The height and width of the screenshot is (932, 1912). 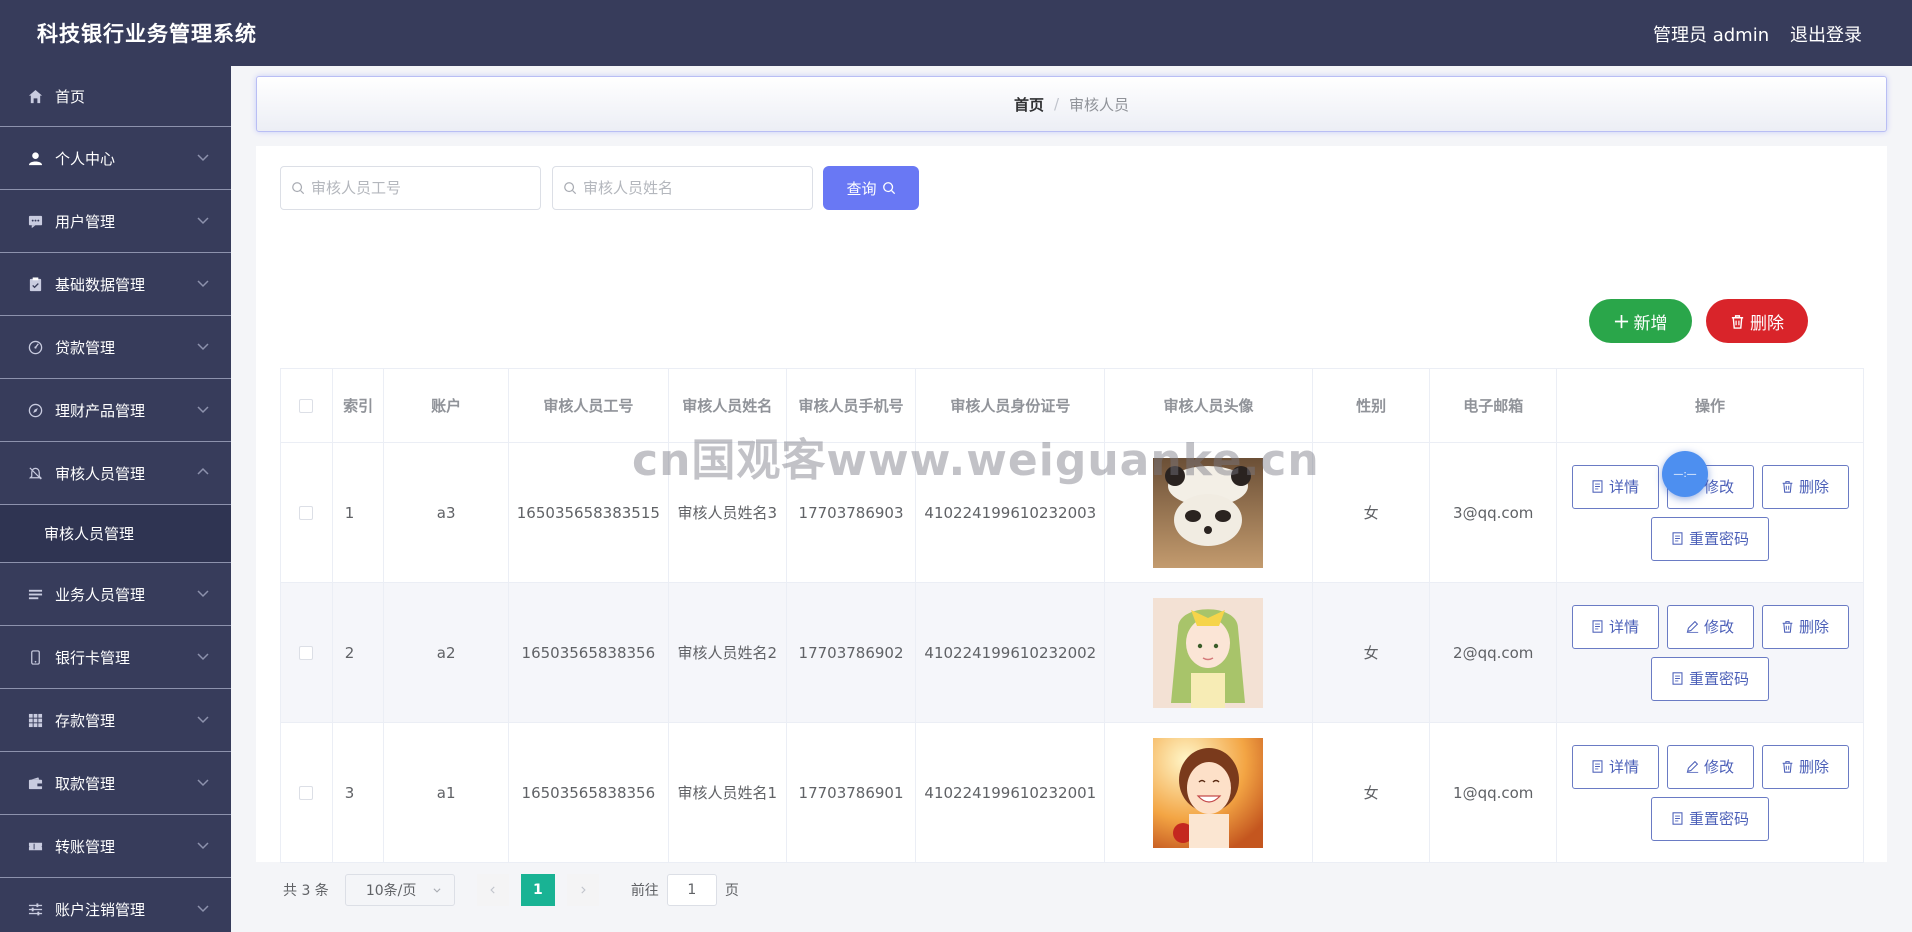 What do you see at coordinates (1493, 792) in the screenshot?
I see `cell-email: 1@qq.com` at bounding box center [1493, 792].